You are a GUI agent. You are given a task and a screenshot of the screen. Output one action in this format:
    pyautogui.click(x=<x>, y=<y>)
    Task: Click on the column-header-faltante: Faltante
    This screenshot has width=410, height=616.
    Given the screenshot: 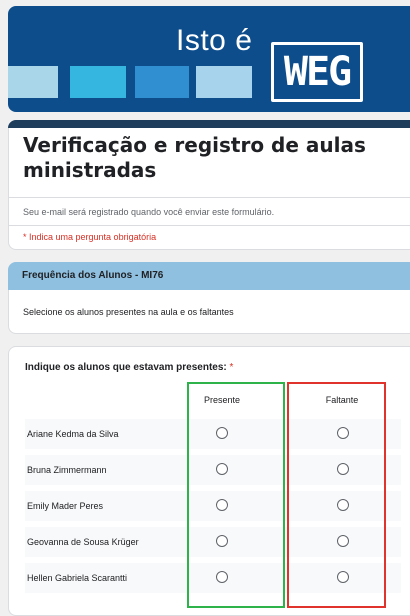 What is the action you would take?
    pyautogui.click(x=342, y=400)
    